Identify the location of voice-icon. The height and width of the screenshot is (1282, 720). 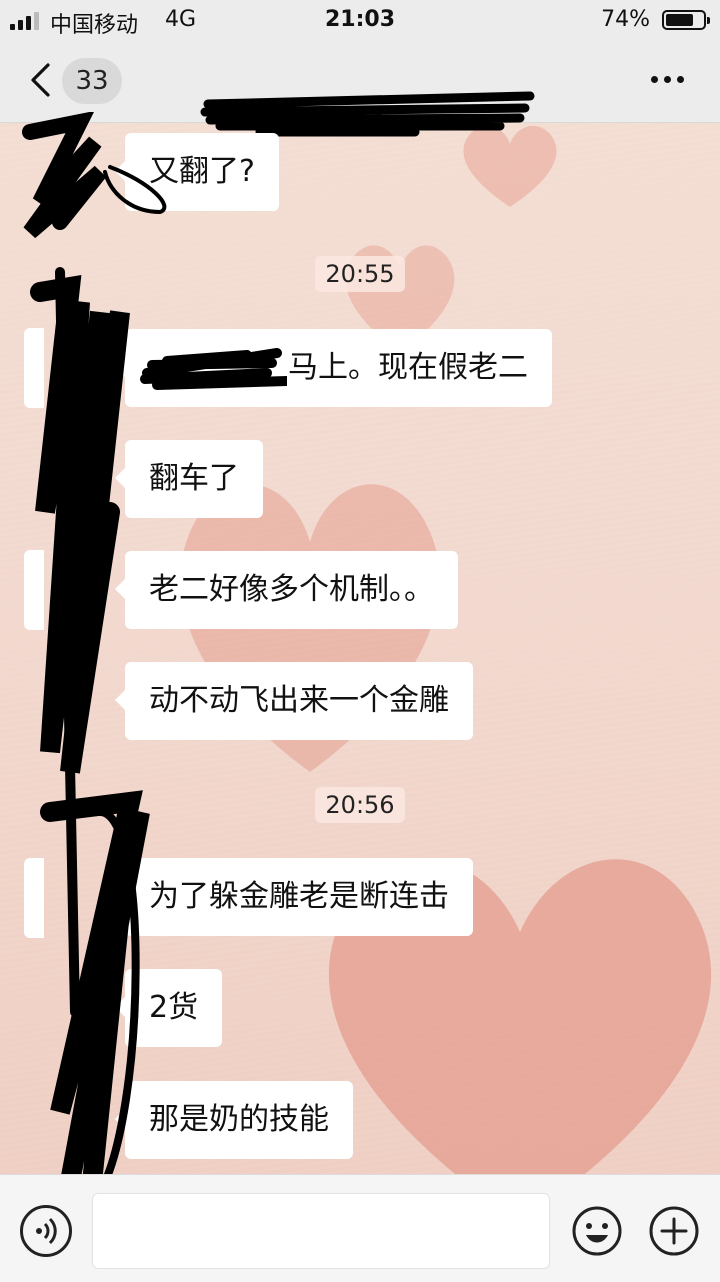
(46, 1231).